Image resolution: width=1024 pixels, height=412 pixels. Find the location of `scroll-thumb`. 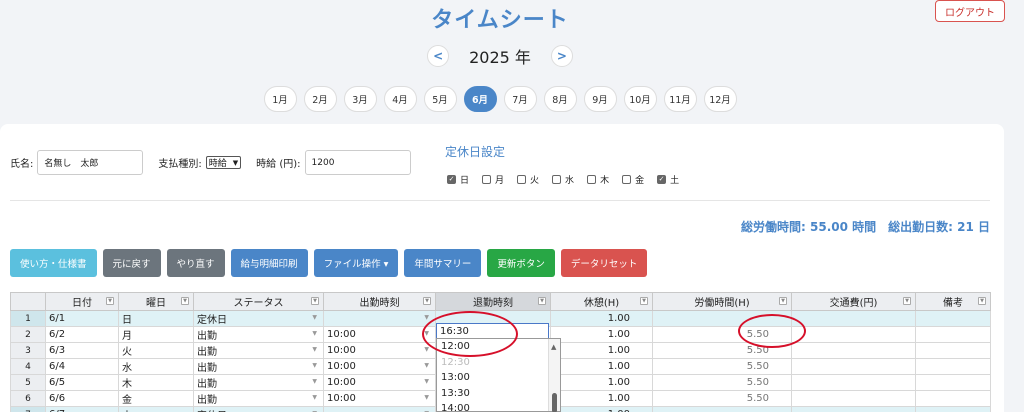

scroll-thumb is located at coordinates (554, 402).